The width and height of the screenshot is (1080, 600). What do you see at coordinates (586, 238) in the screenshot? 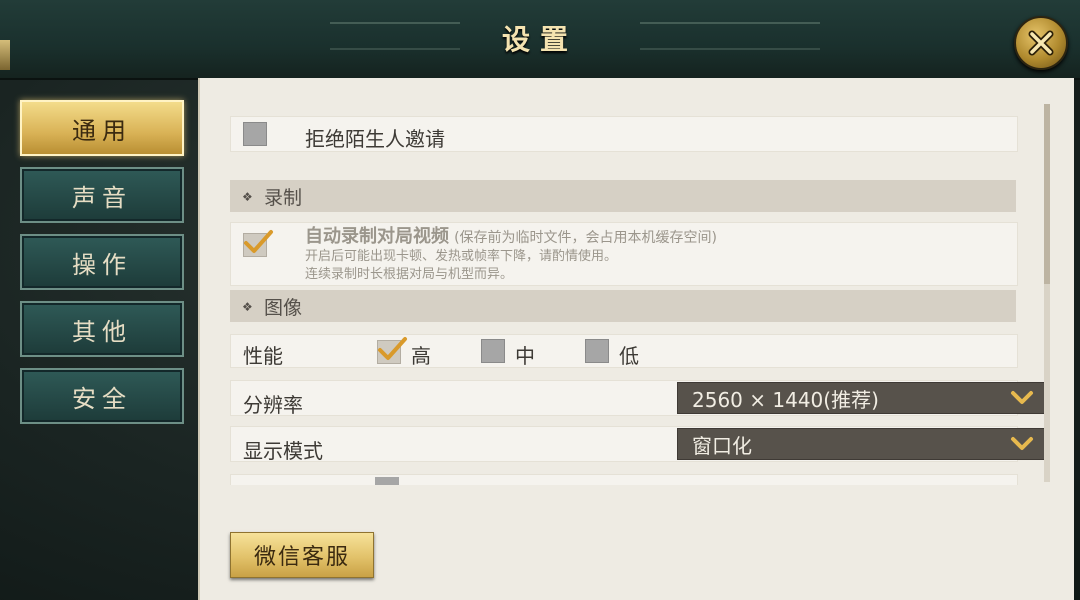
I see `auto-record-note: (保存前为临时文件，会占用本机缓存空间)` at bounding box center [586, 238].